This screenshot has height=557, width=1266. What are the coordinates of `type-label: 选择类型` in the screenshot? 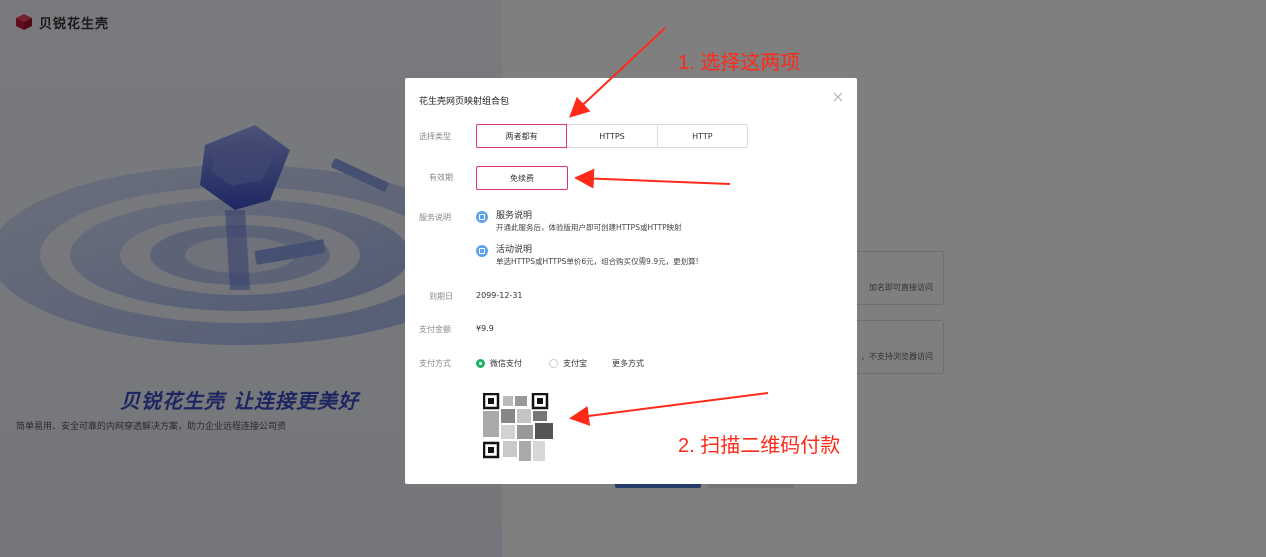 It's located at (435, 136).